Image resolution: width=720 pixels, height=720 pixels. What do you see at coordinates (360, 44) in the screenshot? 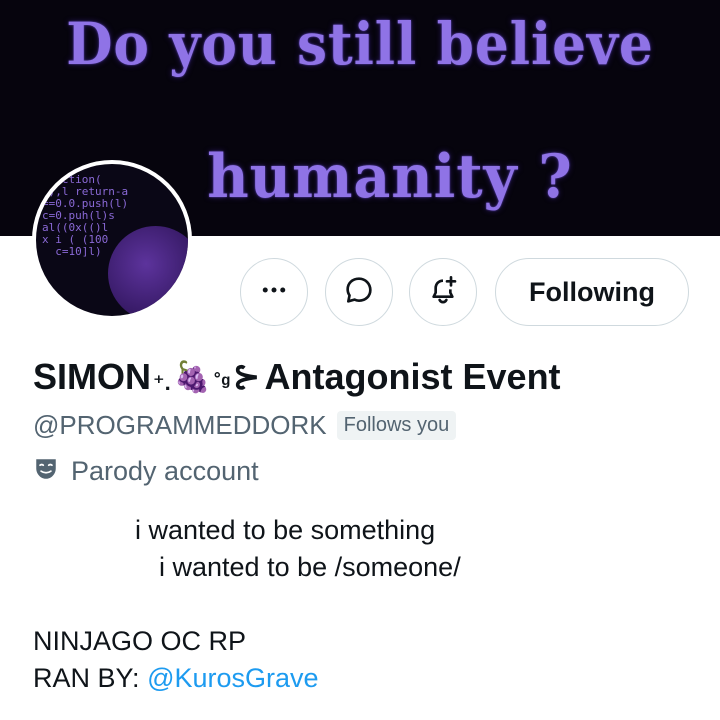
I see `banner-text-line-1: Do you still believe` at bounding box center [360, 44].